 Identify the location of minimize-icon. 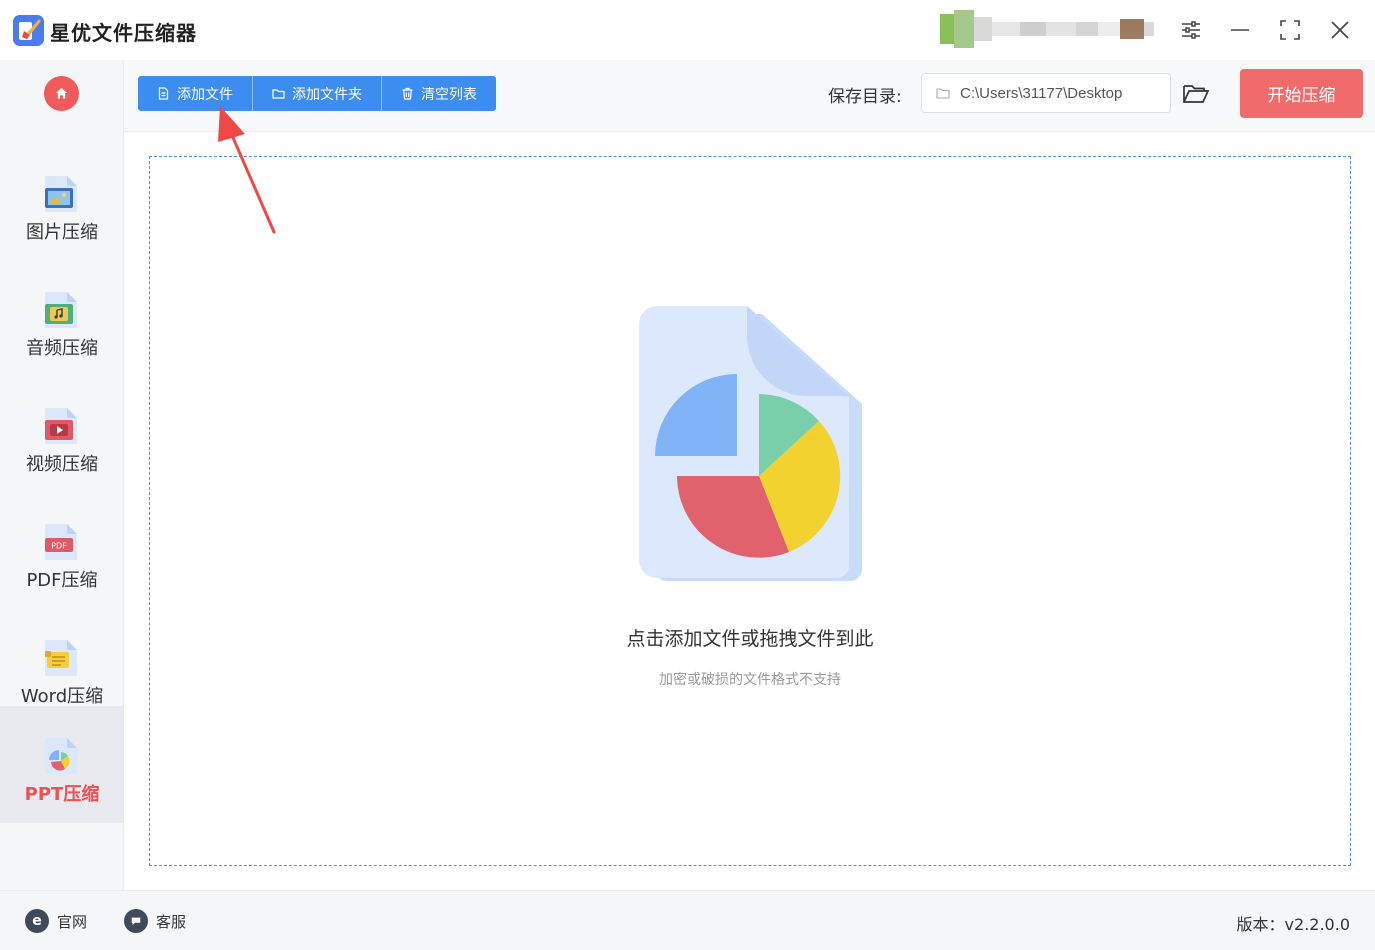
(1240, 30).